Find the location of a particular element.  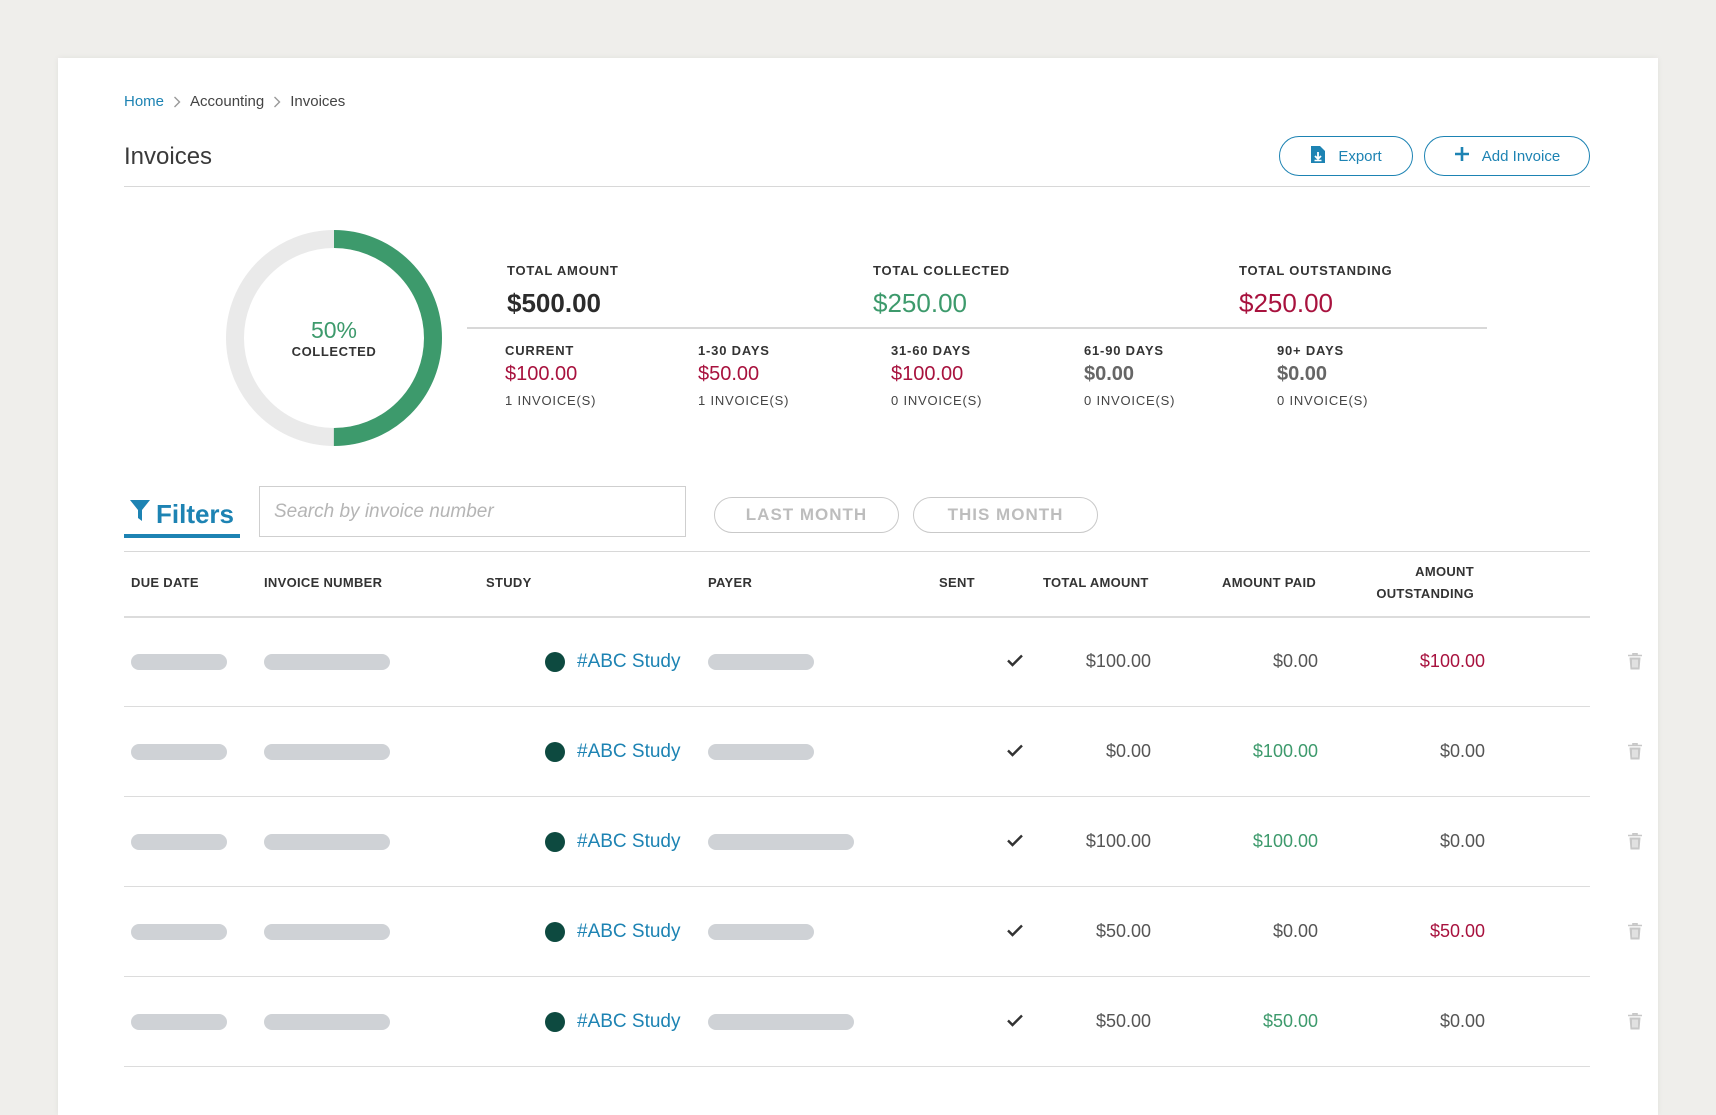

amount-outstanding-cell: $100.00 is located at coordinates (1452, 661).